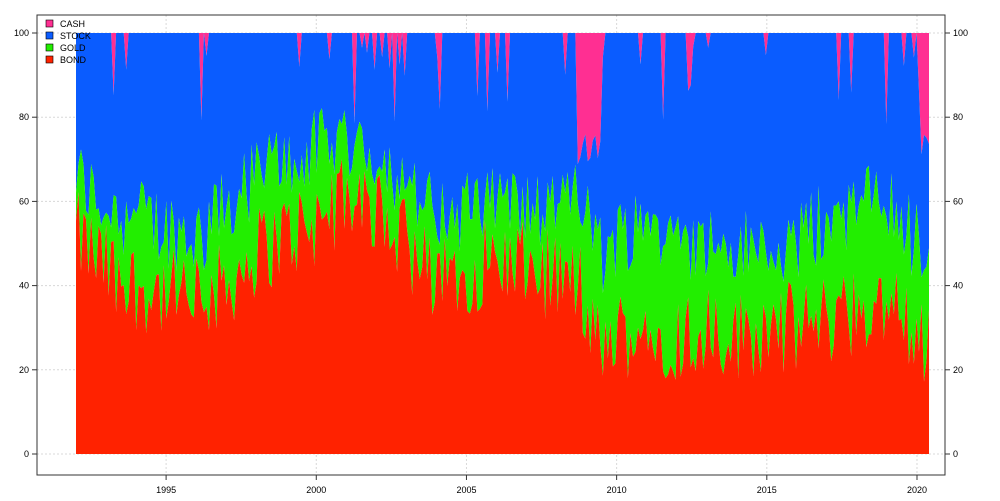  What do you see at coordinates (955, 454) in the screenshot?
I see `y-tick-label-right: 0` at bounding box center [955, 454].